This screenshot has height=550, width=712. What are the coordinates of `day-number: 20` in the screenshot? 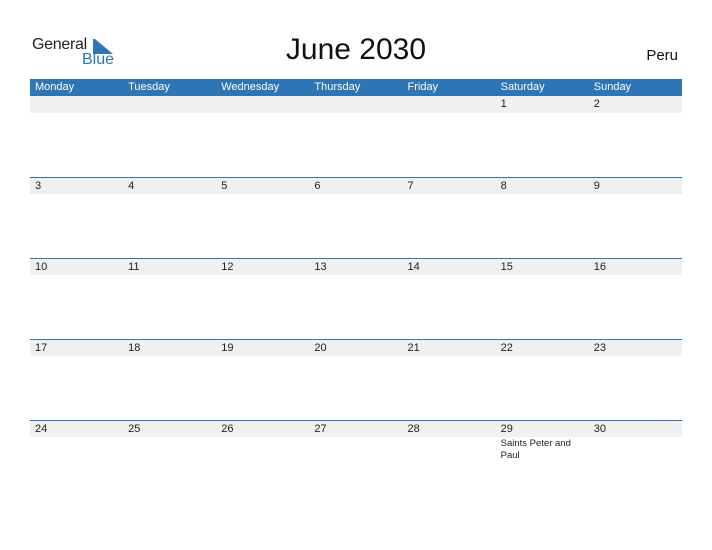 It's located at (320, 348).